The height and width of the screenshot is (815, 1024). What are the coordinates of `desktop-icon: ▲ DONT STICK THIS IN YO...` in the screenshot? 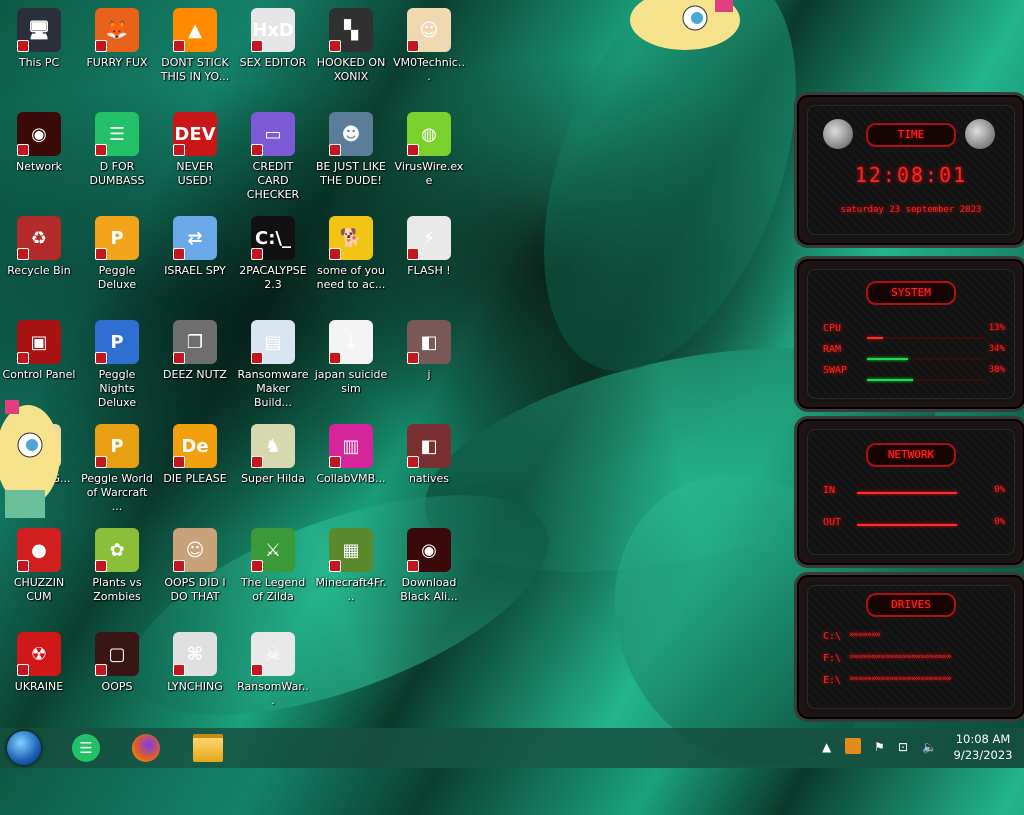 It's located at (195, 54).